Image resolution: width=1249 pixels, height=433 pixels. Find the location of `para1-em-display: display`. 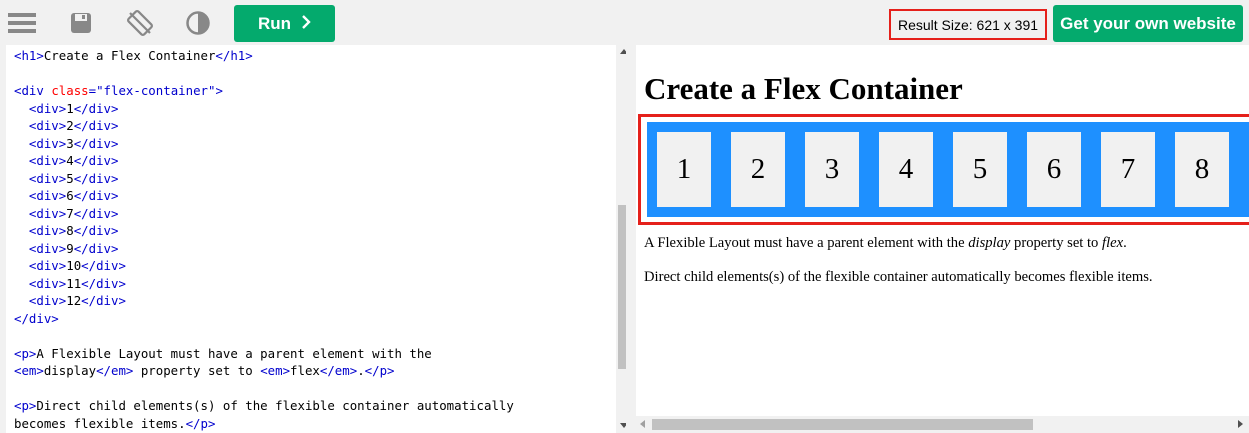

para1-em-display: display is located at coordinates (989, 243).